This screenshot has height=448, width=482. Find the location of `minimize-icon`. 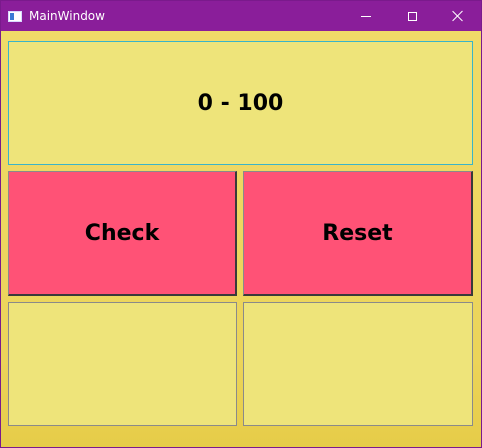

minimize-icon is located at coordinates (366, 16).